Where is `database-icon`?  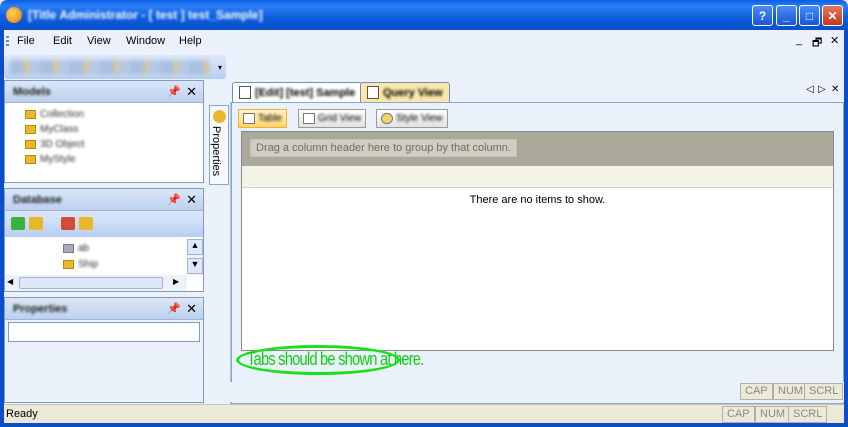 database-icon is located at coordinates (387, 118).